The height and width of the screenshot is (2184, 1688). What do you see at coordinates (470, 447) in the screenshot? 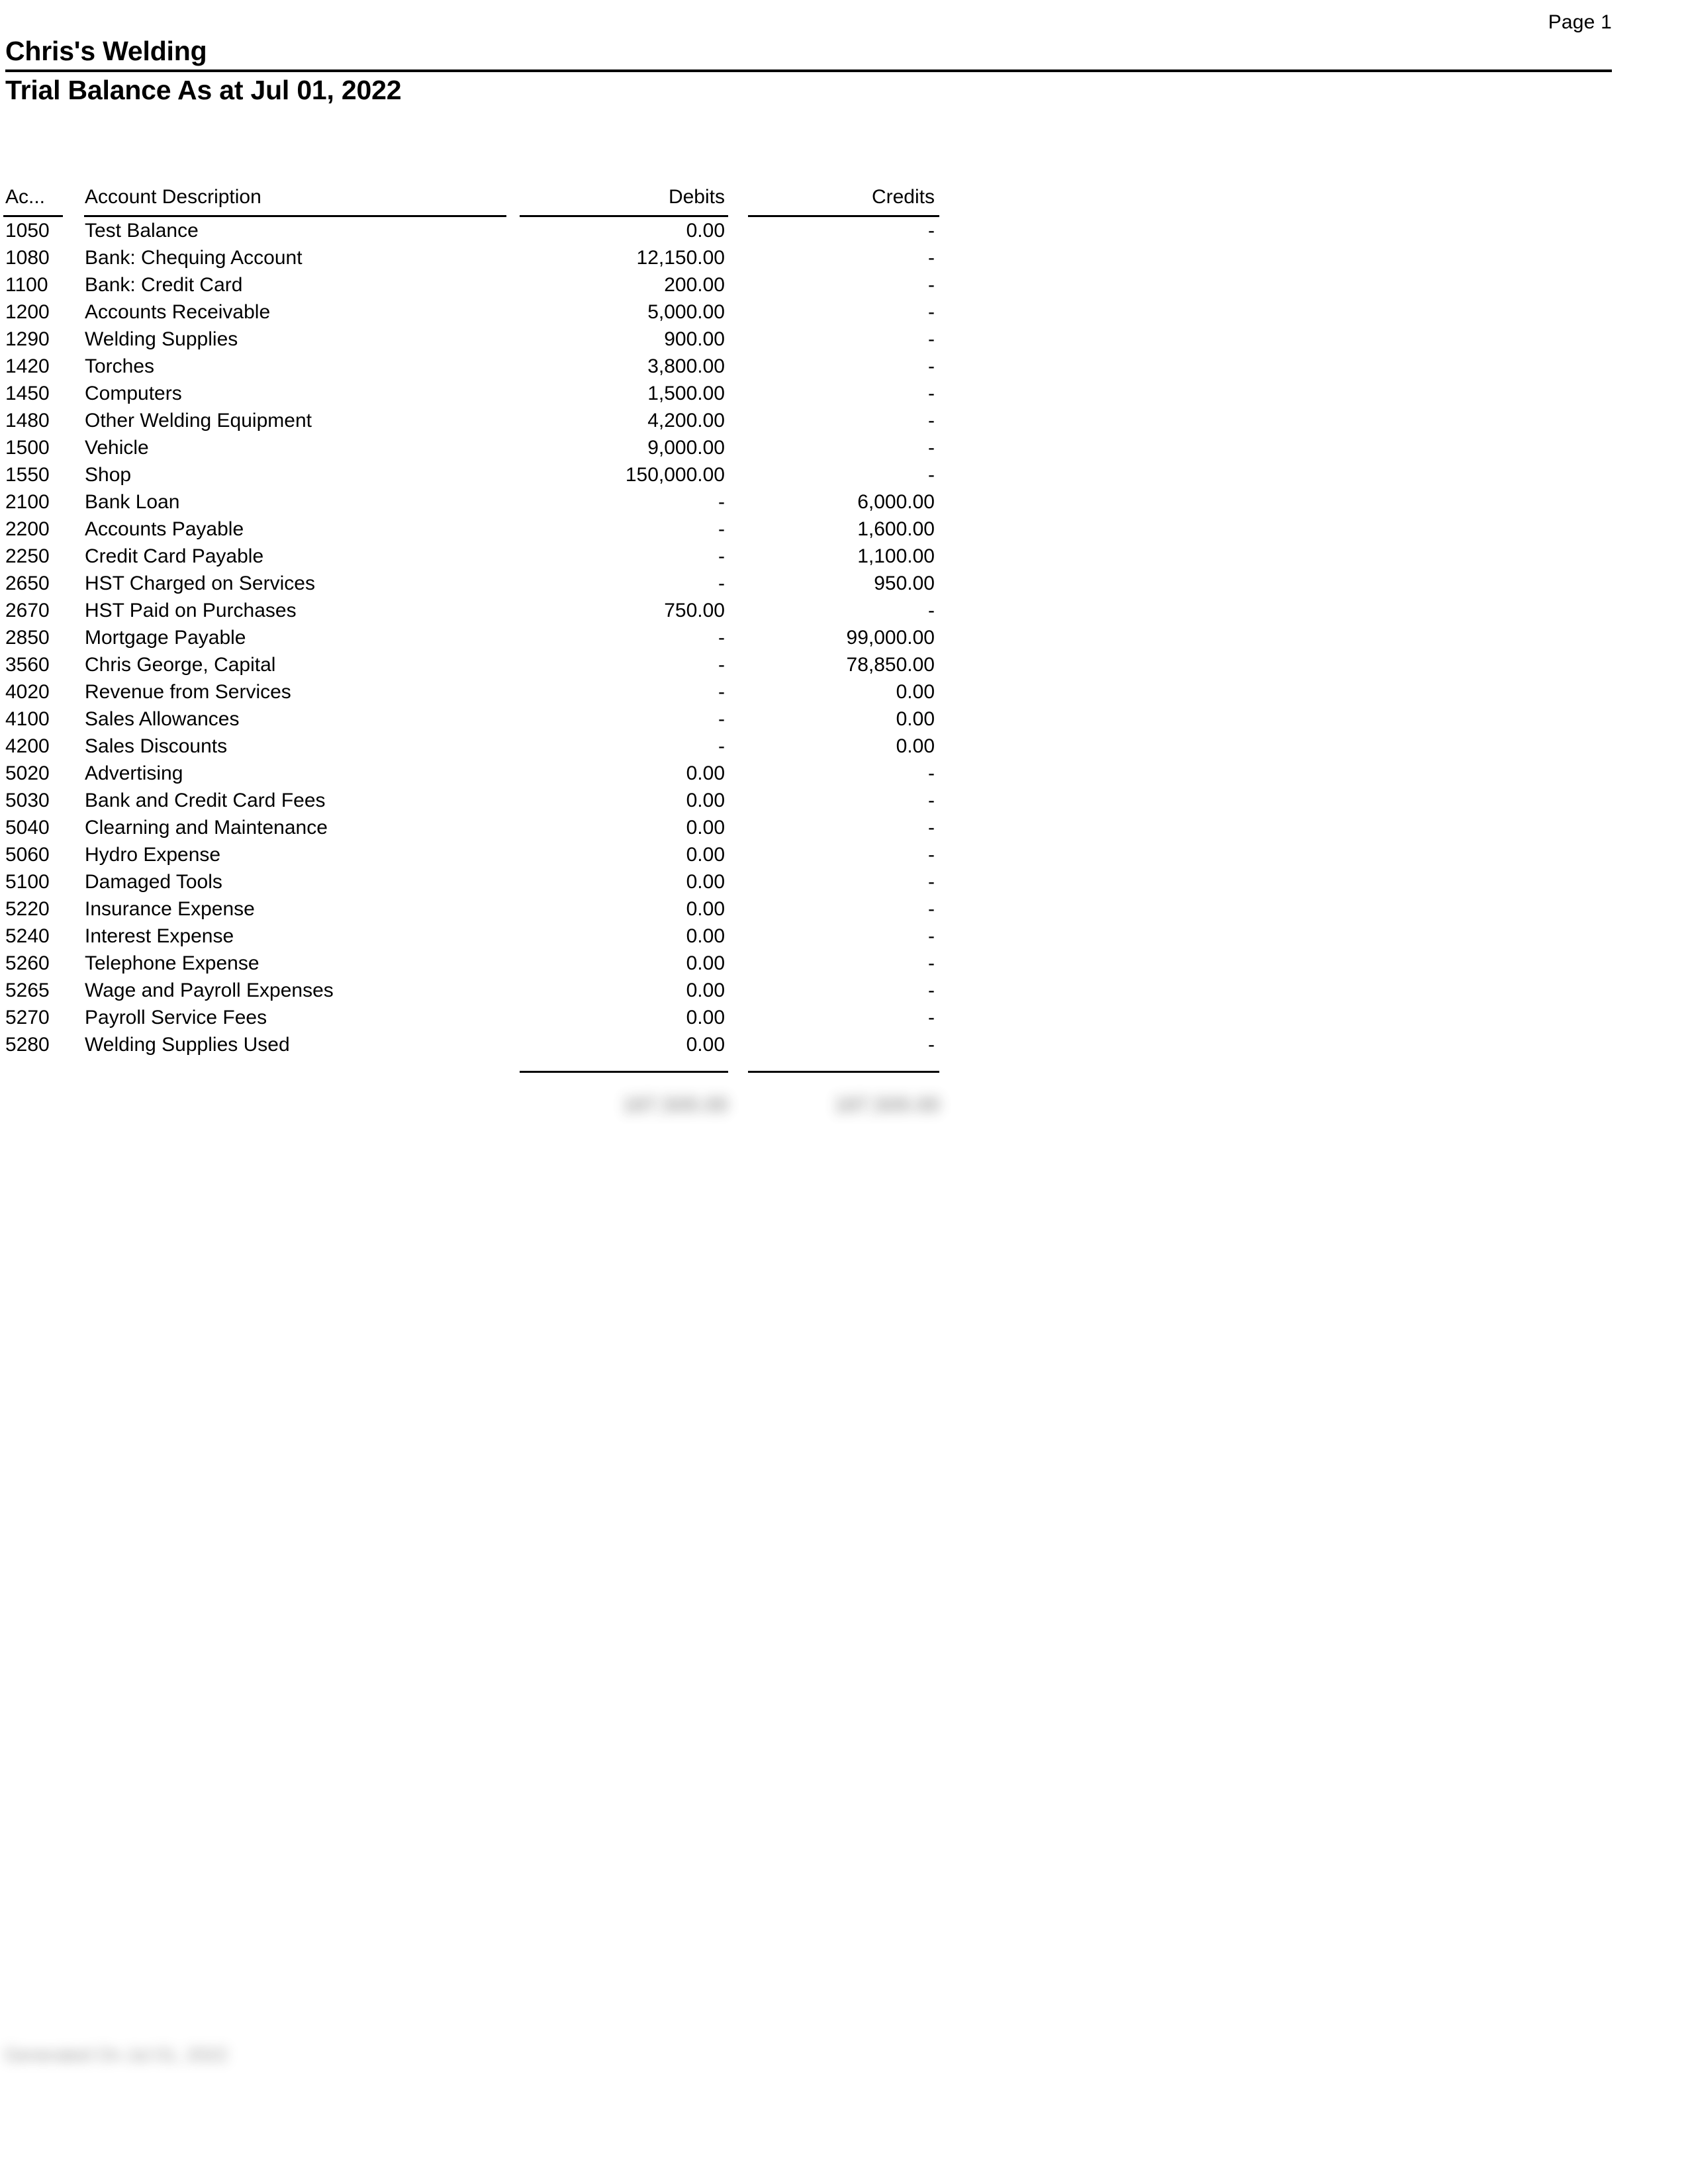
I see `table-row: 1500 Vehicle 9,000.00 -` at bounding box center [470, 447].